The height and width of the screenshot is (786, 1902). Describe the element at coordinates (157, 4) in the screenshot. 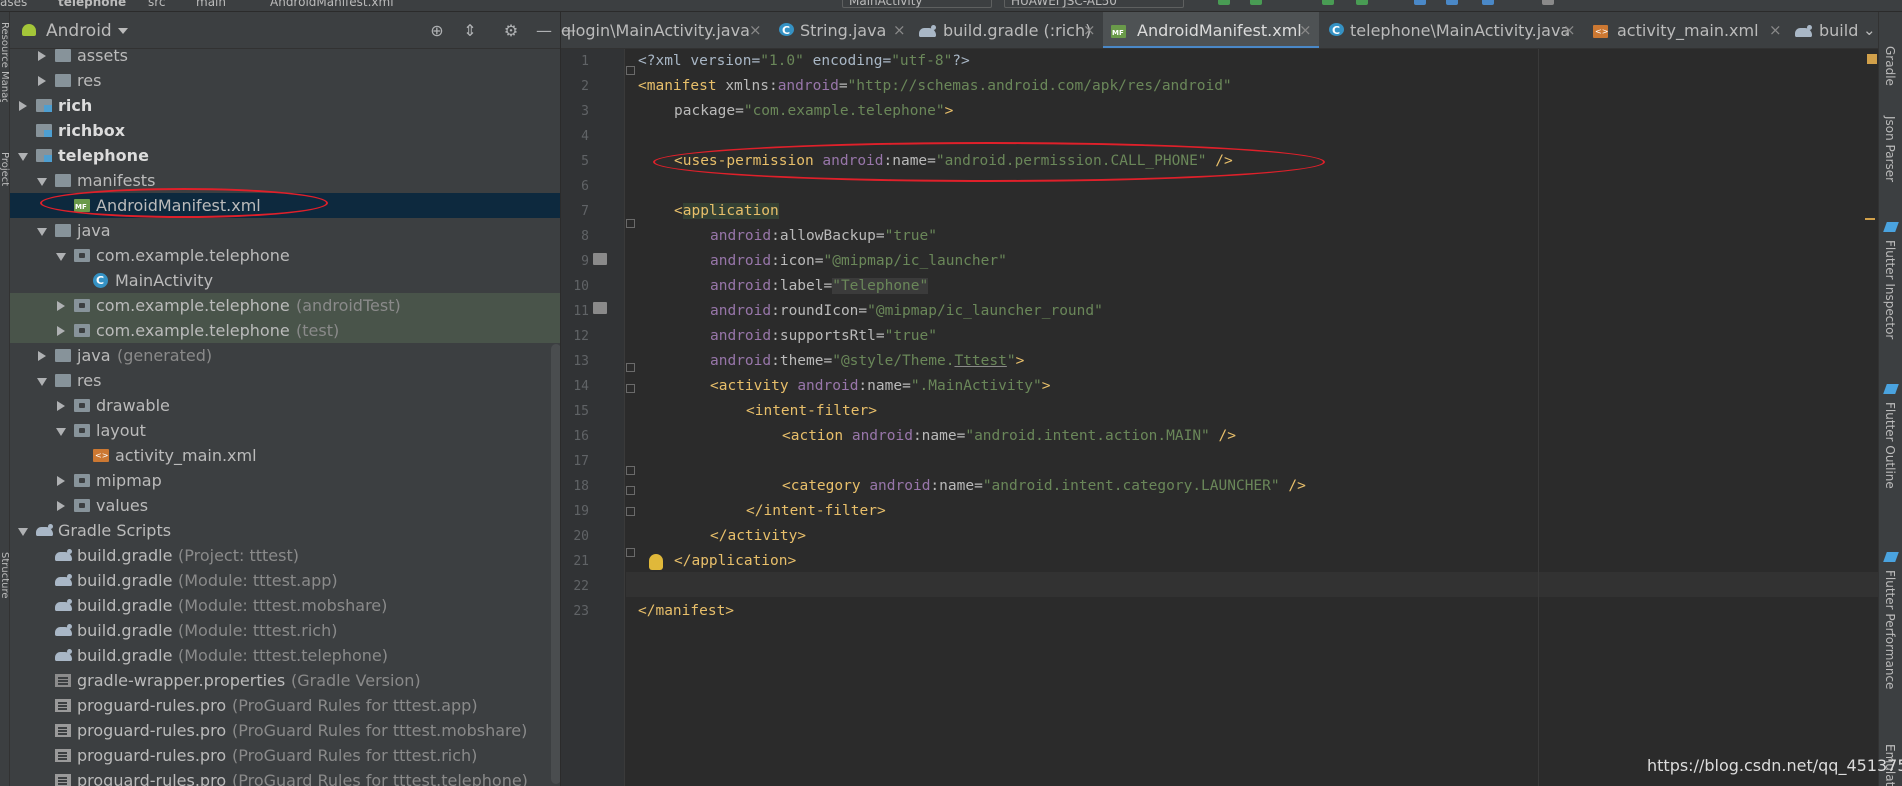

I see `breadcrumb-item: src` at that location.